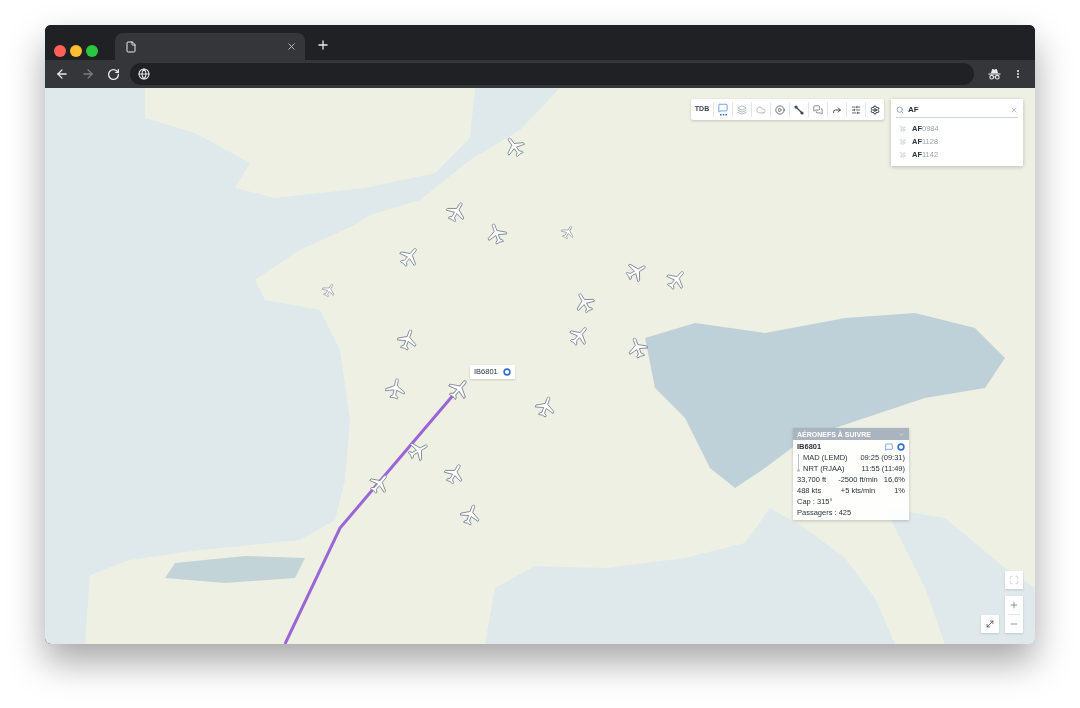 Image resolution: width=1080 pixels, height=708 pixels. I want to click on back-button, so click(62, 74).